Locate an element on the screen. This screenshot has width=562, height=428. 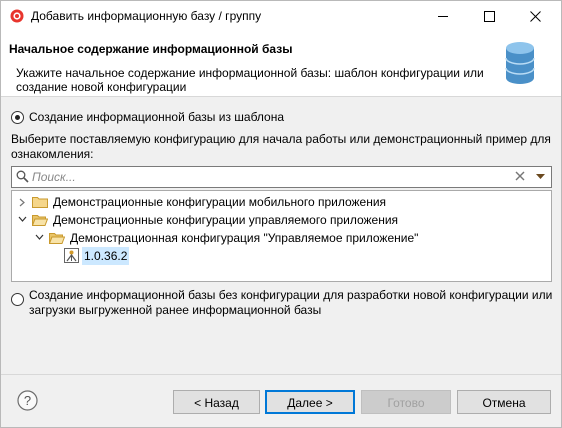
help-icon: ? is located at coordinates (27, 400).